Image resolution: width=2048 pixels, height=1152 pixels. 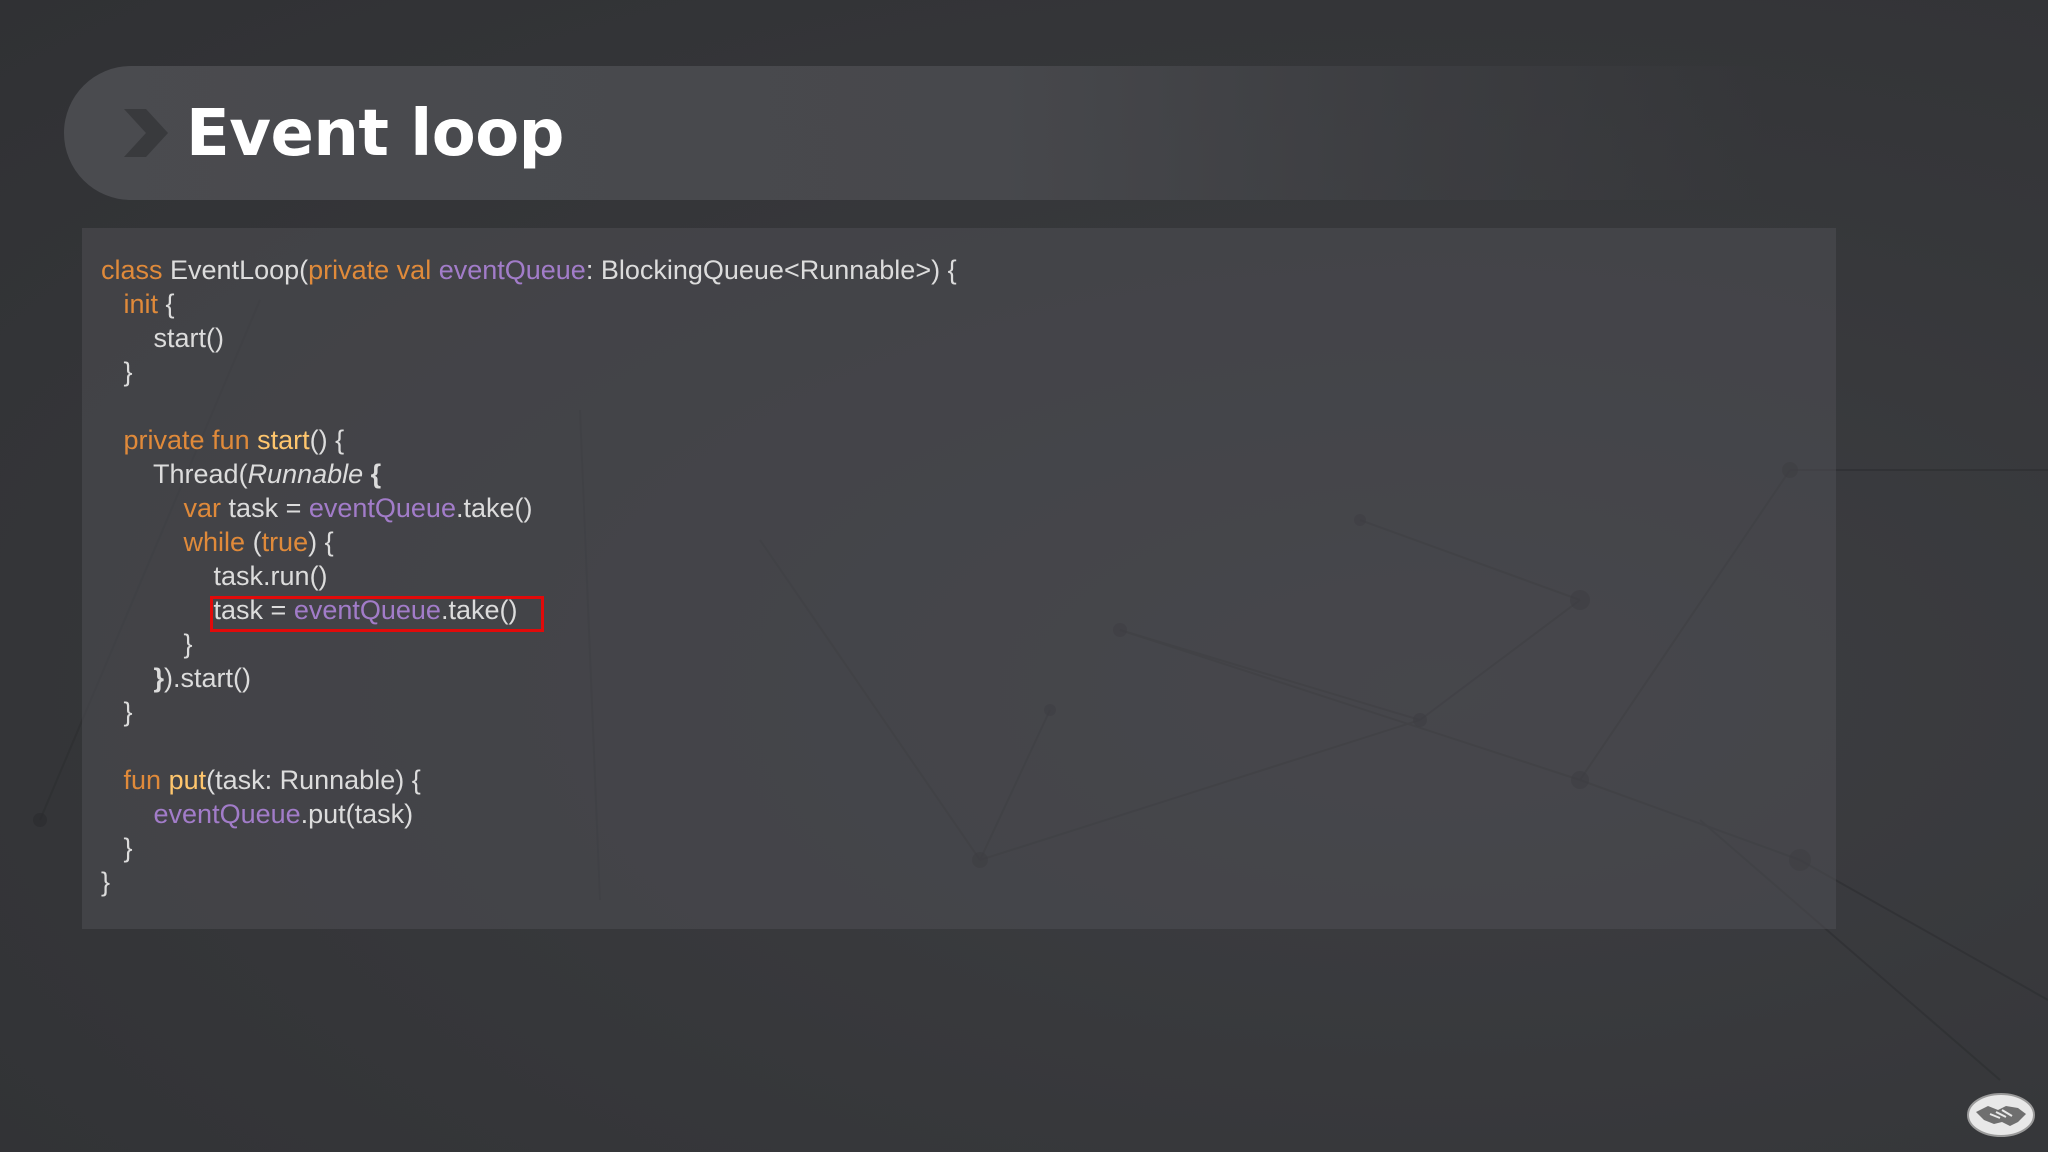 What do you see at coordinates (136, 270) in the screenshot?
I see `code-token: class` at bounding box center [136, 270].